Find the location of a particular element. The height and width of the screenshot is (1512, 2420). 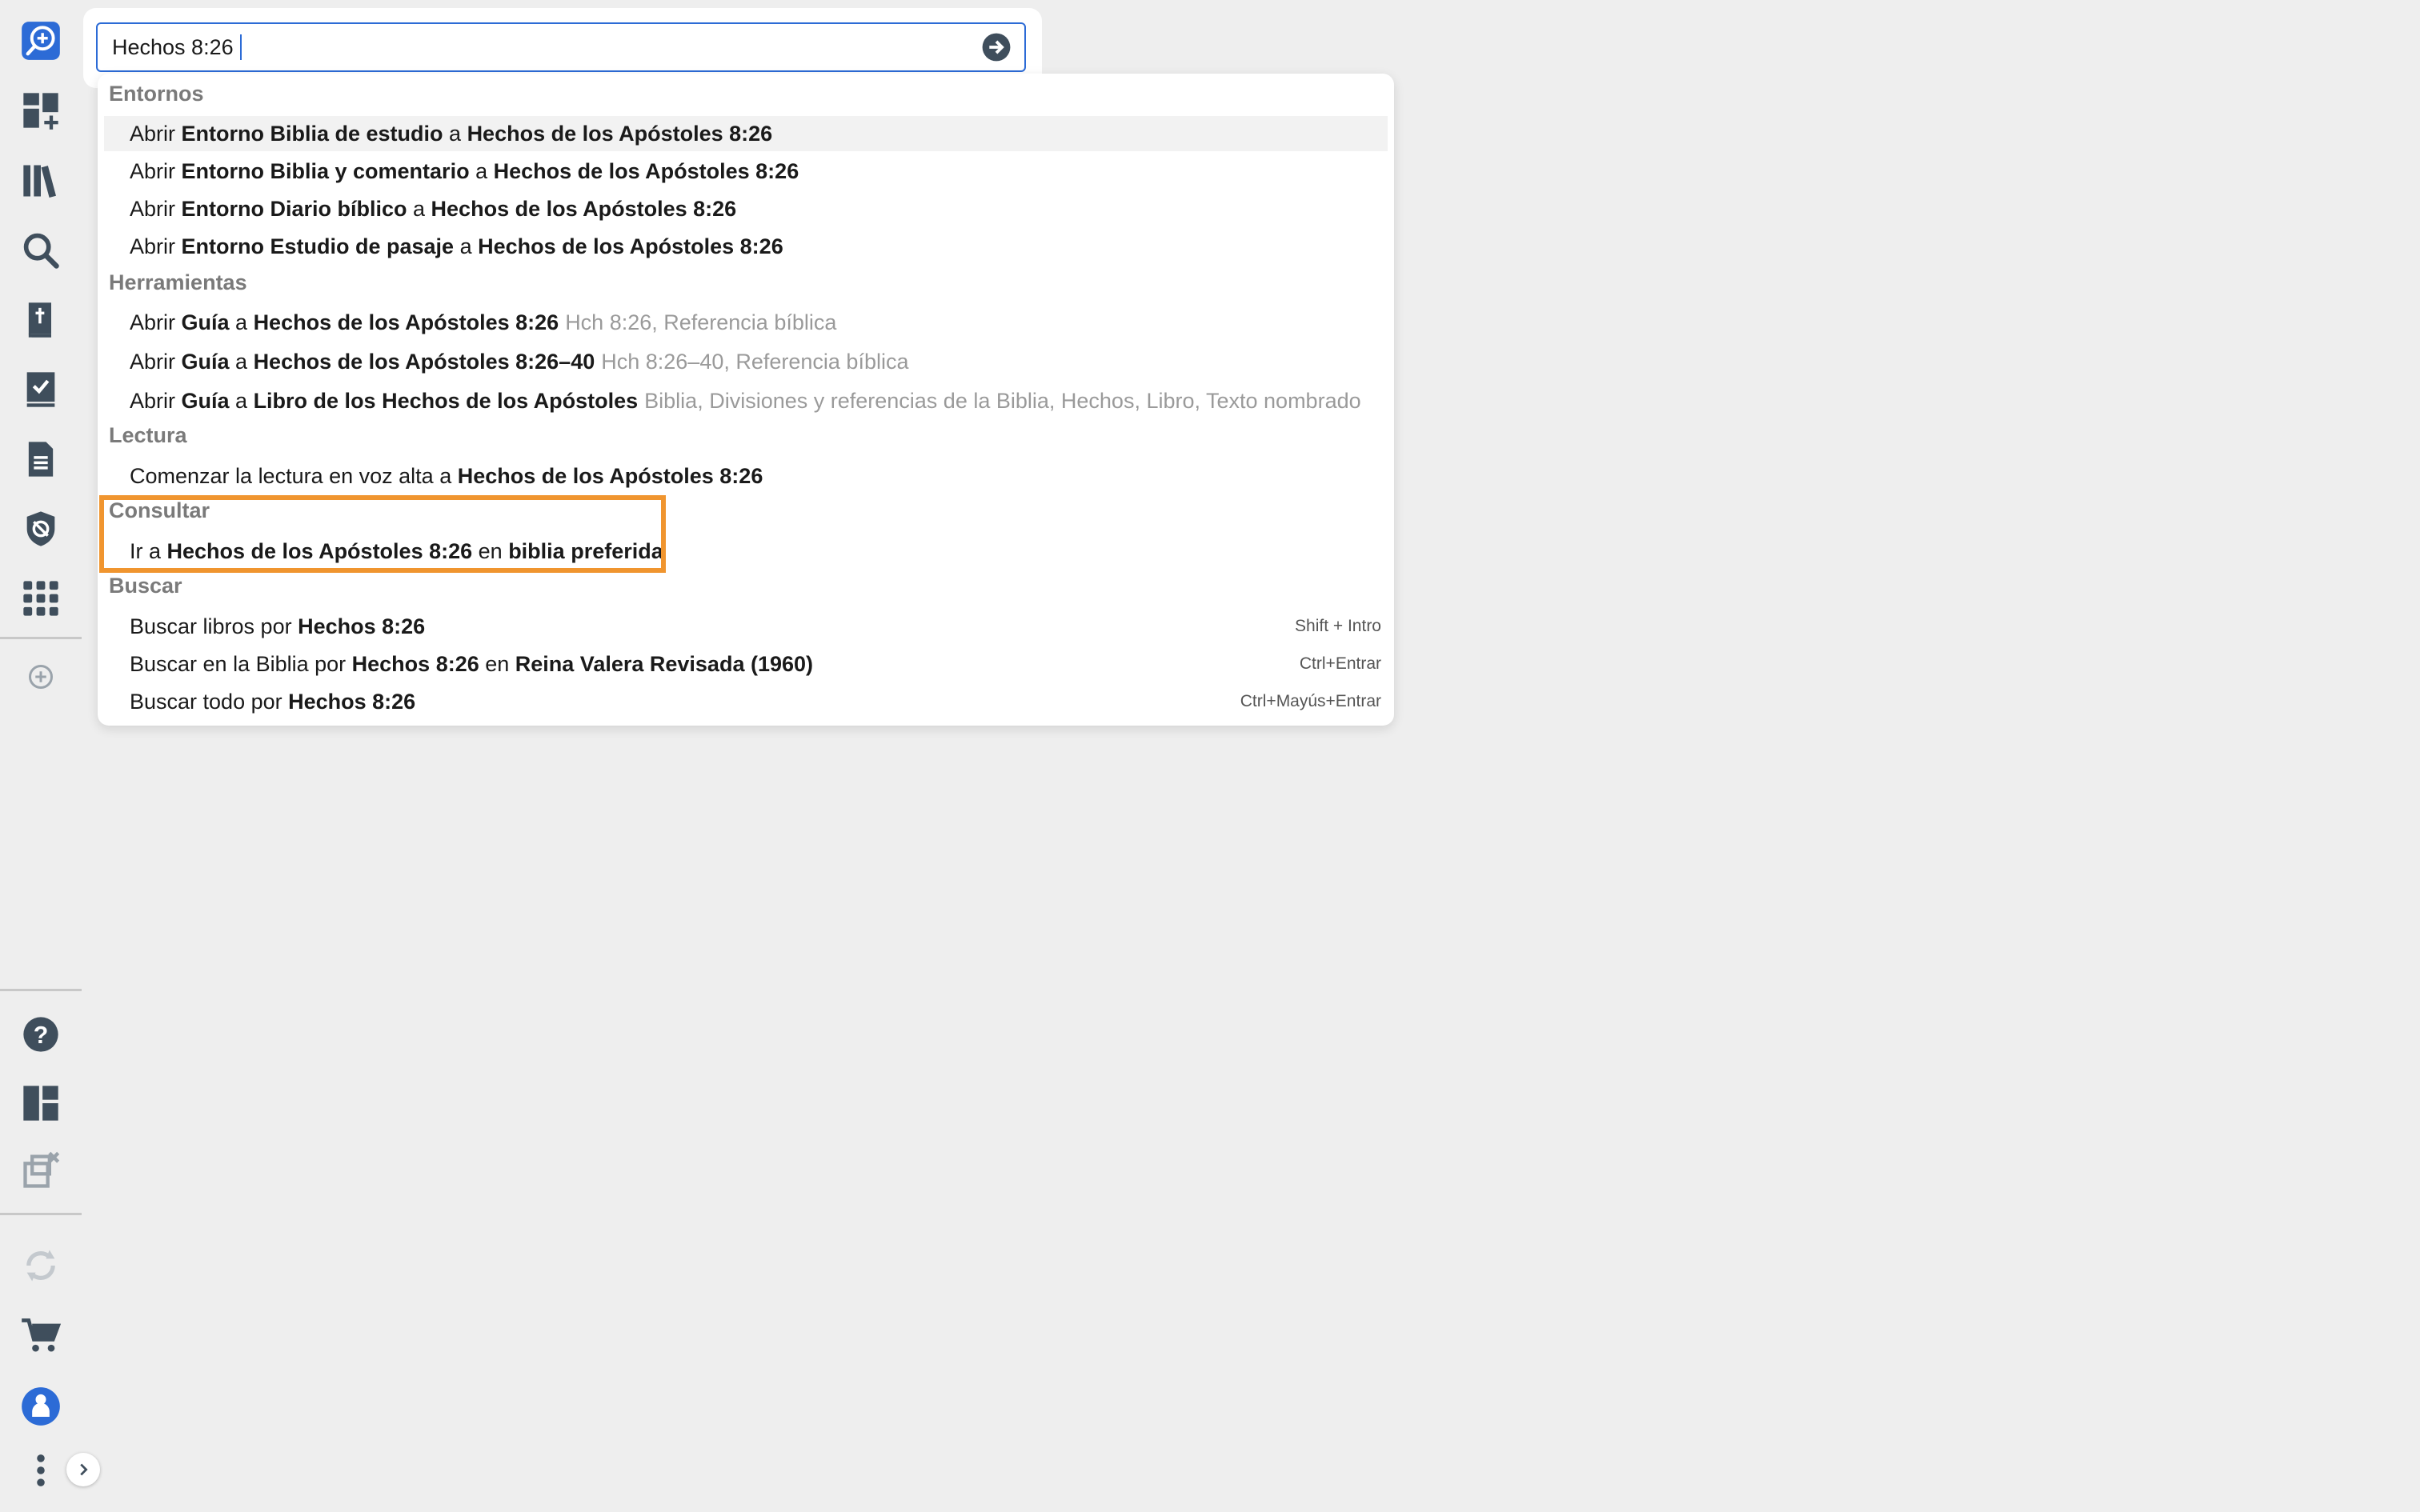

apps-grid-icon is located at coordinates (41, 598).